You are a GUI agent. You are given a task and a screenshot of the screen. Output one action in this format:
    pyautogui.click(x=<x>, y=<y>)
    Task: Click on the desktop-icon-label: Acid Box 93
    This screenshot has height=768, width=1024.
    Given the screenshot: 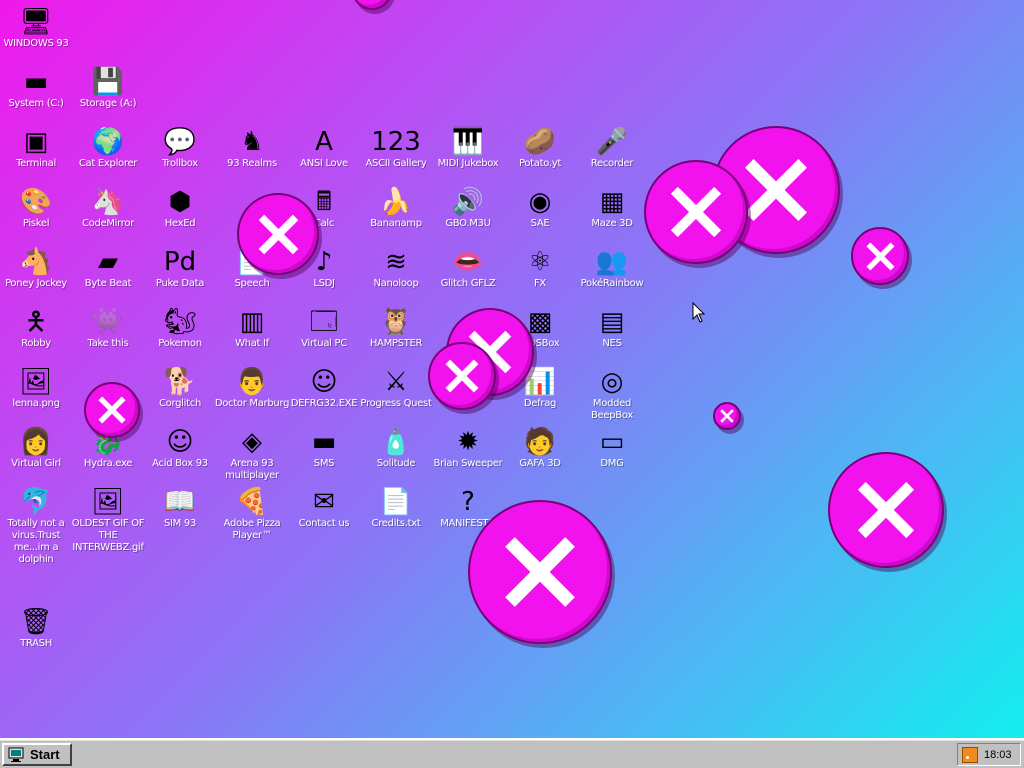 What is the action you would take?
    pyautogui.click(x=180, y=463)
    